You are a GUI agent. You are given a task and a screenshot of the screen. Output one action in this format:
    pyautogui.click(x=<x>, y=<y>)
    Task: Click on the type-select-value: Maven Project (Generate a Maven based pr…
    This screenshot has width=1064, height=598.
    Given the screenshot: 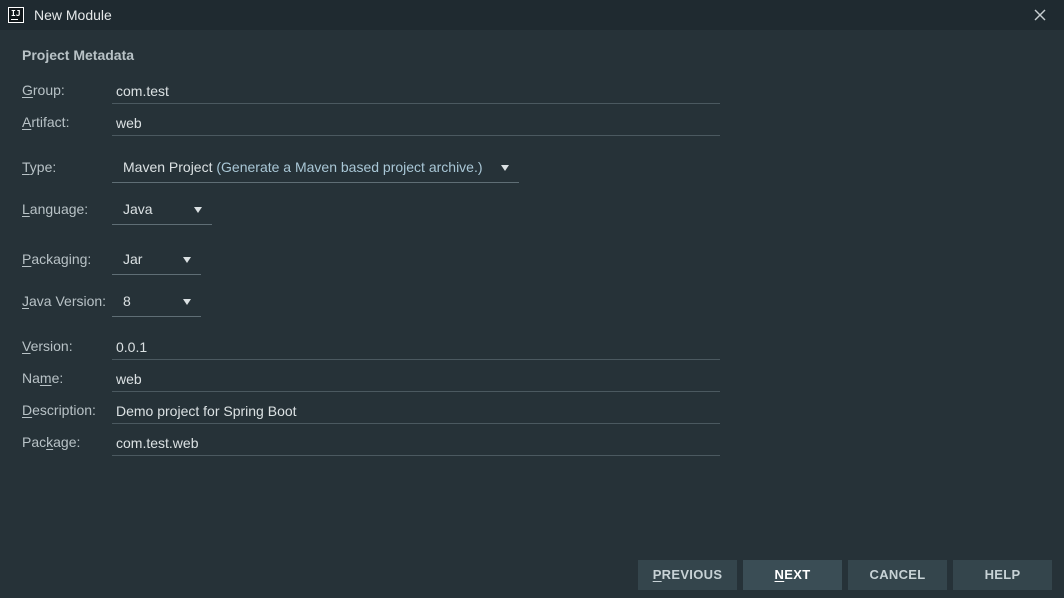 What is the action you would take?
    pyautogui.click(x=303, y=167)
    